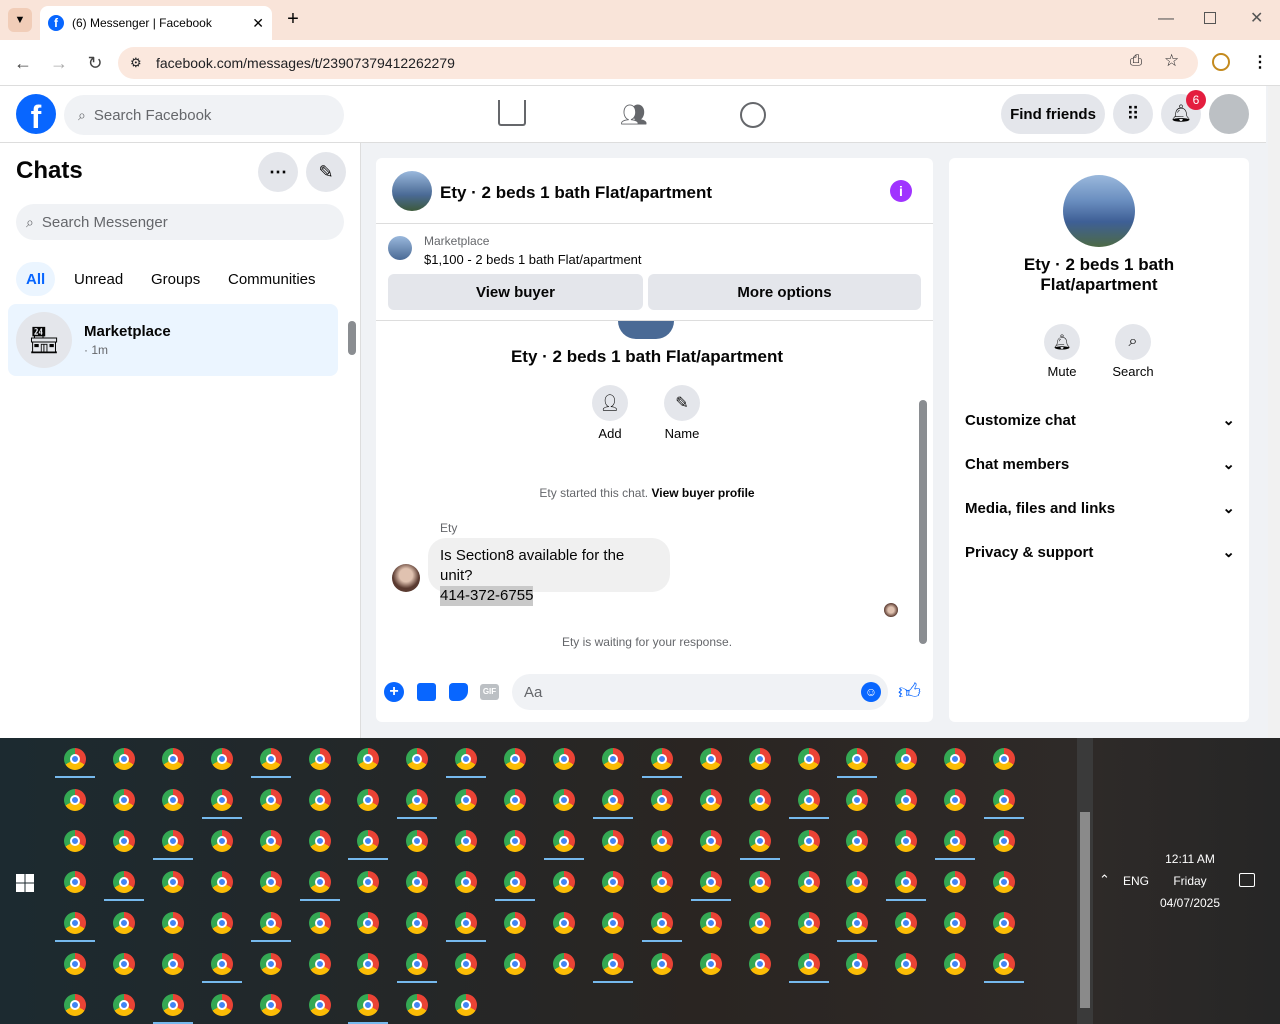  What do you see at coordinates (1100, 464) in the screenshot?
I see `chat-members-row: Chat members ⌄` at bounding box center [1100, 464].